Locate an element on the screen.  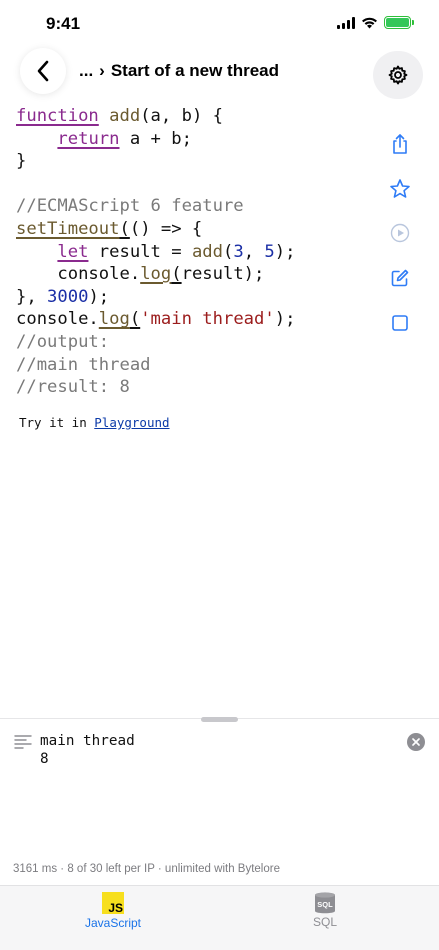
js-logo-icon: JS is located at coordinates (113, 903).